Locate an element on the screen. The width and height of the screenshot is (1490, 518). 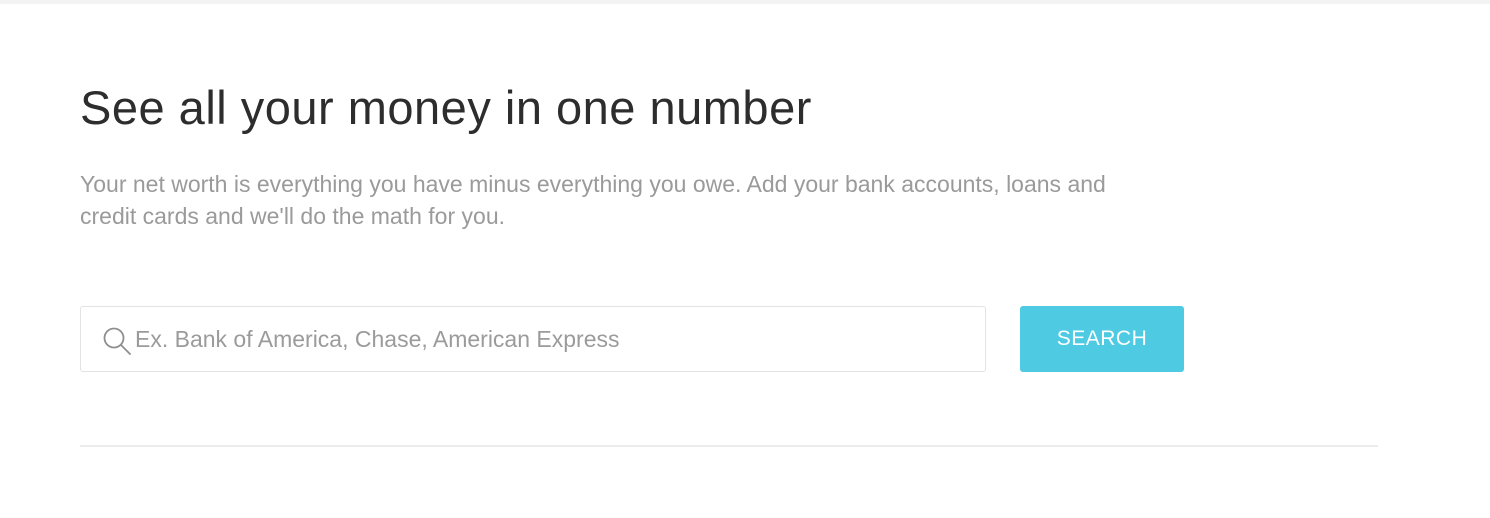
page-title: See all your money in one number is located at coordinates (446, 107).